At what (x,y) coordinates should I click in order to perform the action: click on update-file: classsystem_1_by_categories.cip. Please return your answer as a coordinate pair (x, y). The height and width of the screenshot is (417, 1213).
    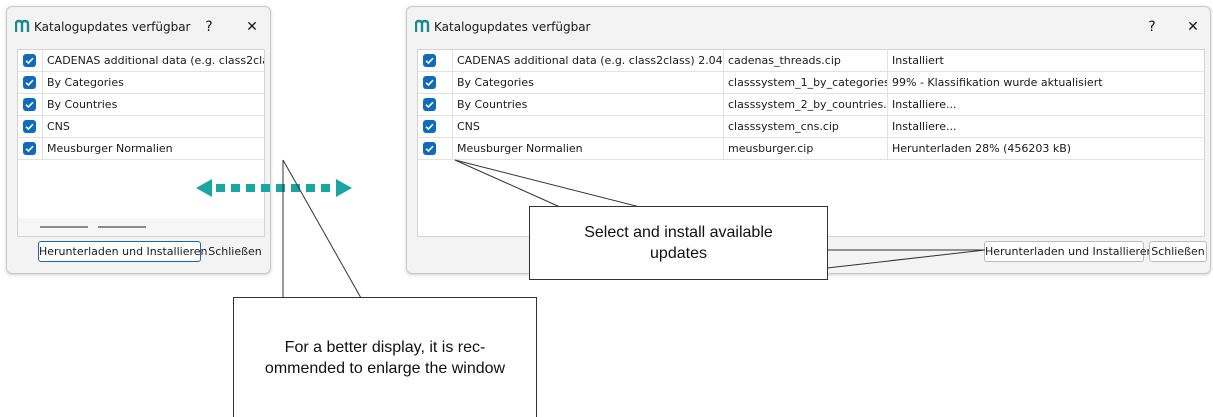
    Looking at the image, I should click on (805, 82).